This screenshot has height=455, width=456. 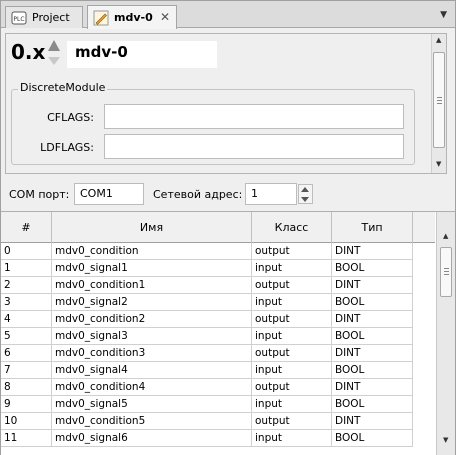 What do you see at coordinates (26, 404) in the screenshot?
I see `cell-number: 9` at bounding box center [26, 404].